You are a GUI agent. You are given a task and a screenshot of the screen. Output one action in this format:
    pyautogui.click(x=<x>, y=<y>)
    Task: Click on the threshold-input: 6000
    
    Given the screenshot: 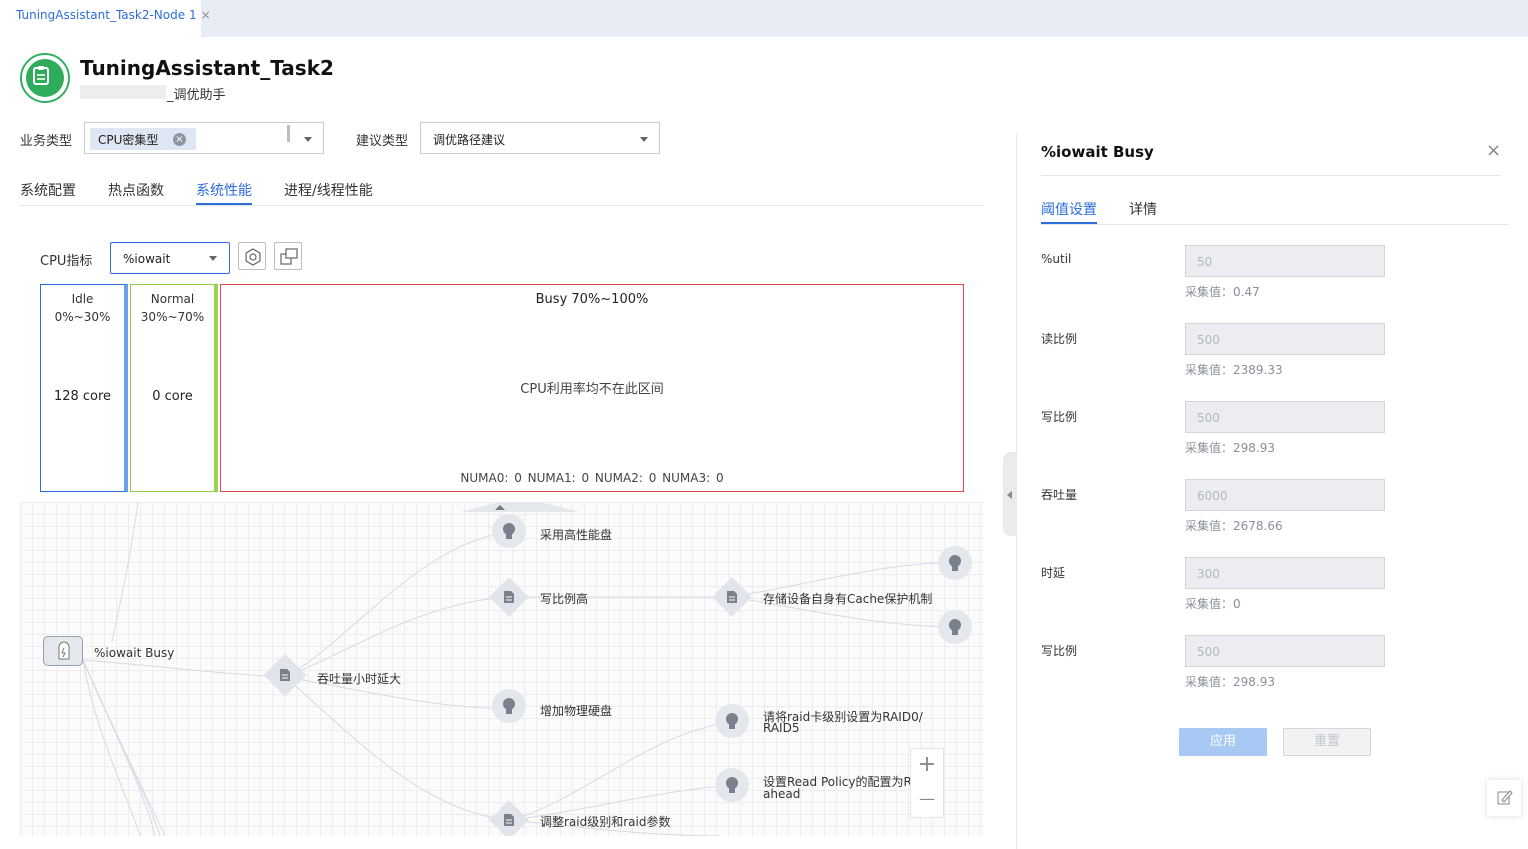 What is the action you would take?
    pyautogui.click(x=1285, y=495)
    